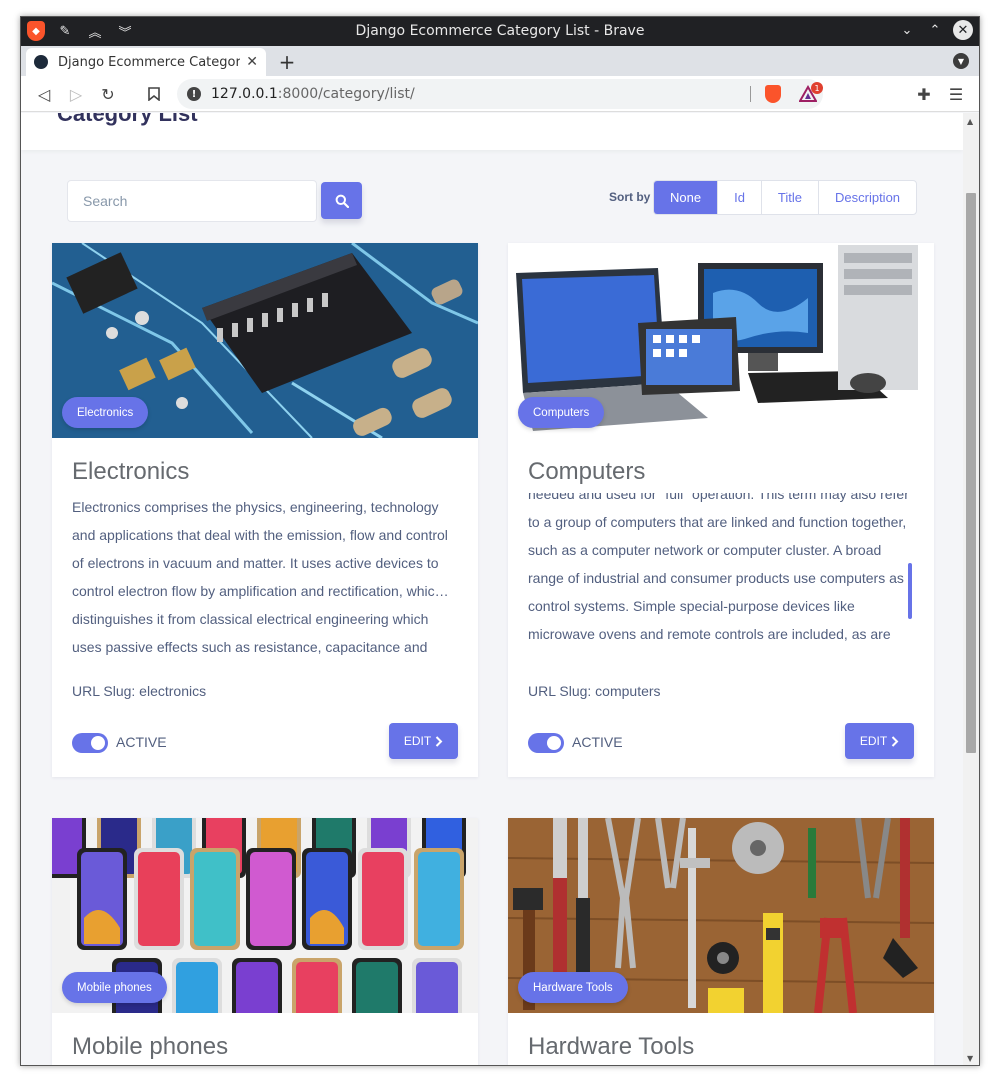 This screenshot has width=1000, height=1090. Describe the element at coordinates (127, 119) in the screenshot. I see `page-title: Category List` at that location.